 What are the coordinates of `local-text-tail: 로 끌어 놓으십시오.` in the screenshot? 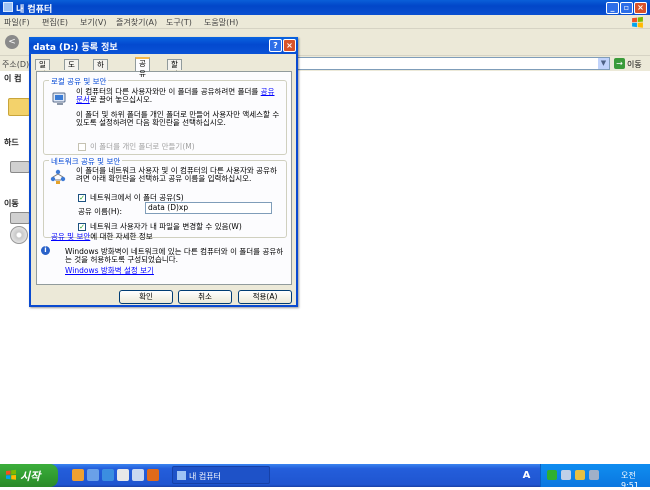 It's located at (121, 99).